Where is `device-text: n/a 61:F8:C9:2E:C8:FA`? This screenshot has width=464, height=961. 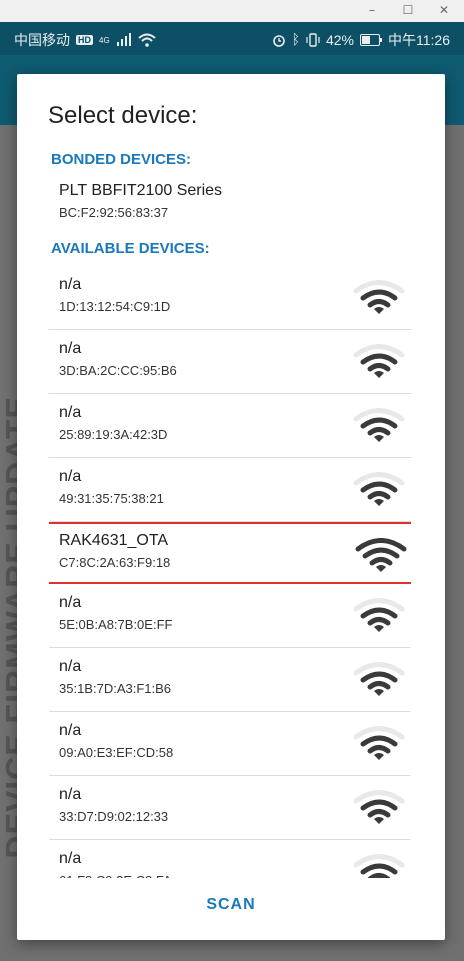 device-text: n/a 61:F8:C9:2E:C8:FA is located at coordinates (115, 864).